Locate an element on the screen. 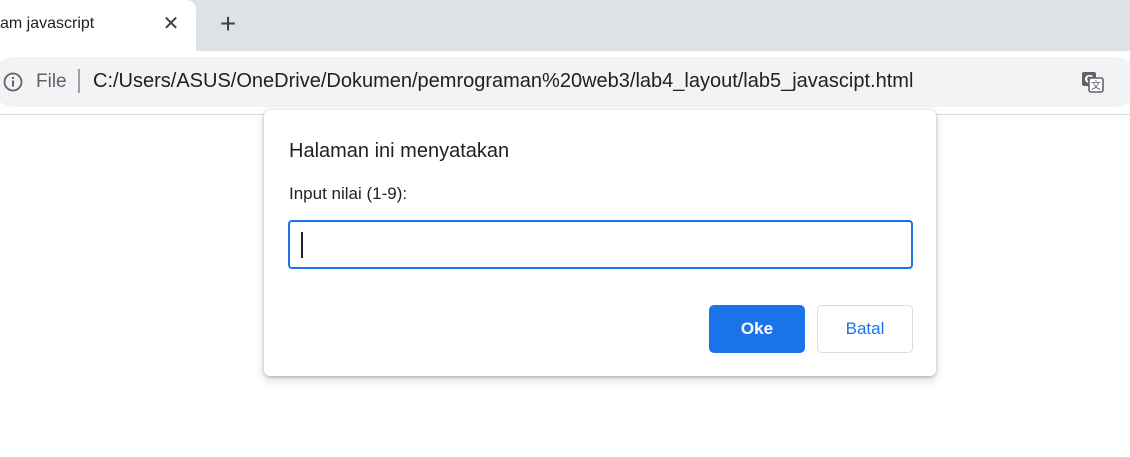  tab-title: am javascript is located at coordinates (47, 23).